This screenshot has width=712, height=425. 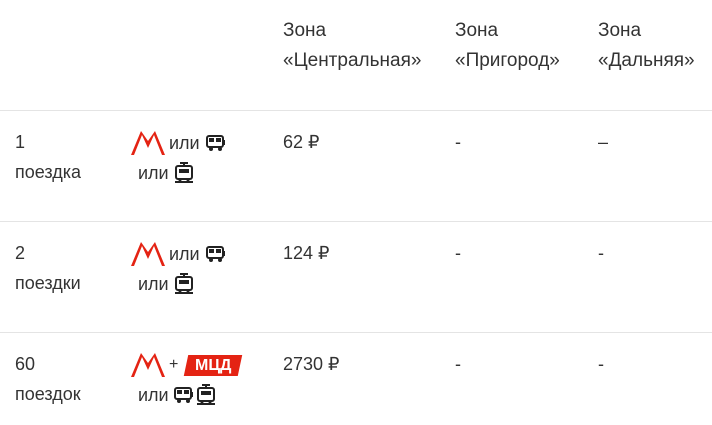 What do you see at coordinates (458, 142) in the screenshot?
I see `price-suburb-1: -` at bounding box center [458, 142].